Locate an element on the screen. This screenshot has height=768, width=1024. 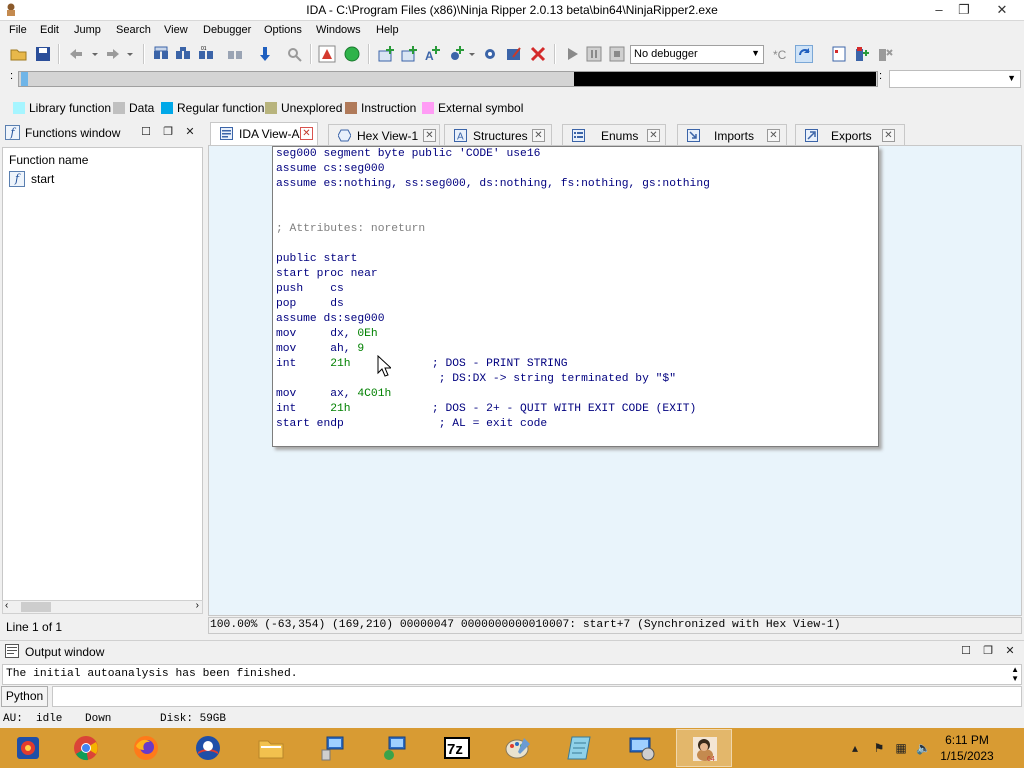
scroll-left-icon: ‹ is located at coordinates (6, 605).